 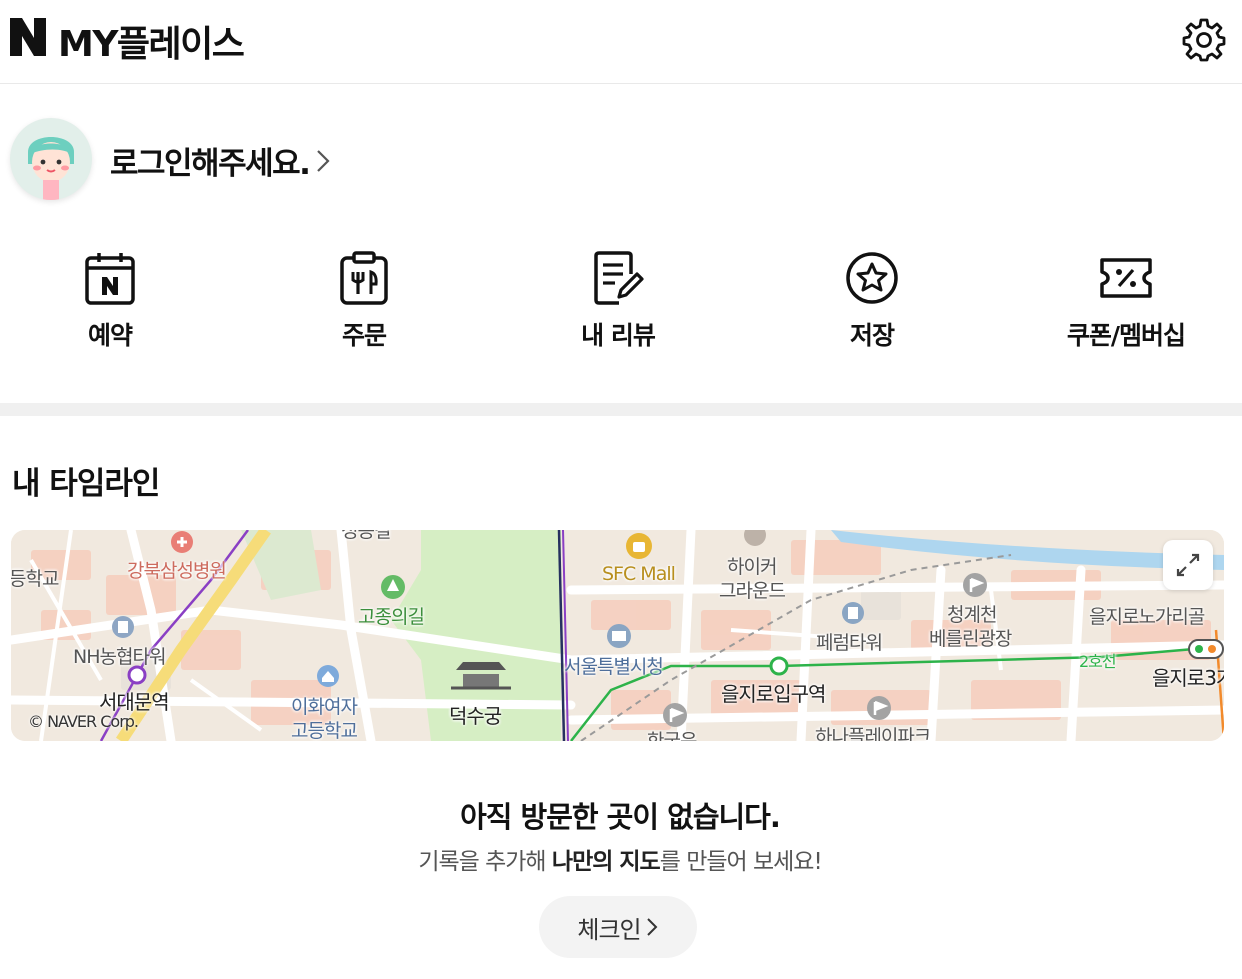 What do you see at coordinates (364, 278) in the screenshot?
I see `order-clipboard-icon` at bounding box center [364, 278].